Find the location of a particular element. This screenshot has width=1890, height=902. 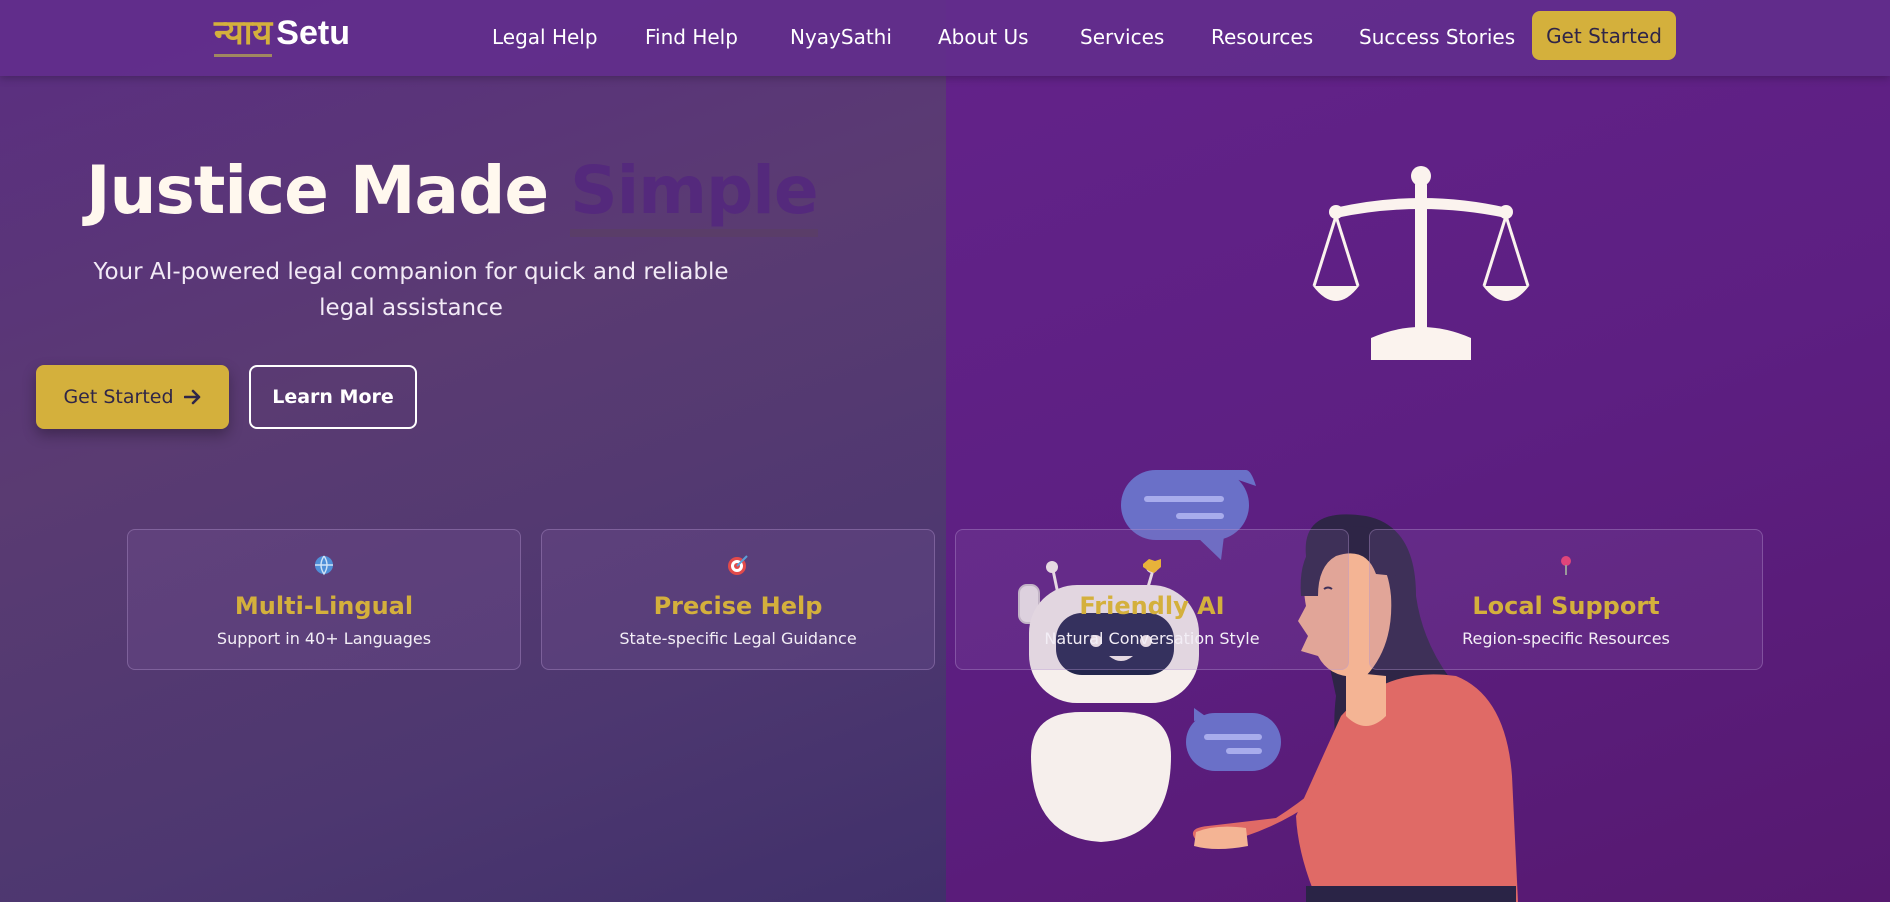

hero-title-accent: Simple is located at coordinates (694, 194).